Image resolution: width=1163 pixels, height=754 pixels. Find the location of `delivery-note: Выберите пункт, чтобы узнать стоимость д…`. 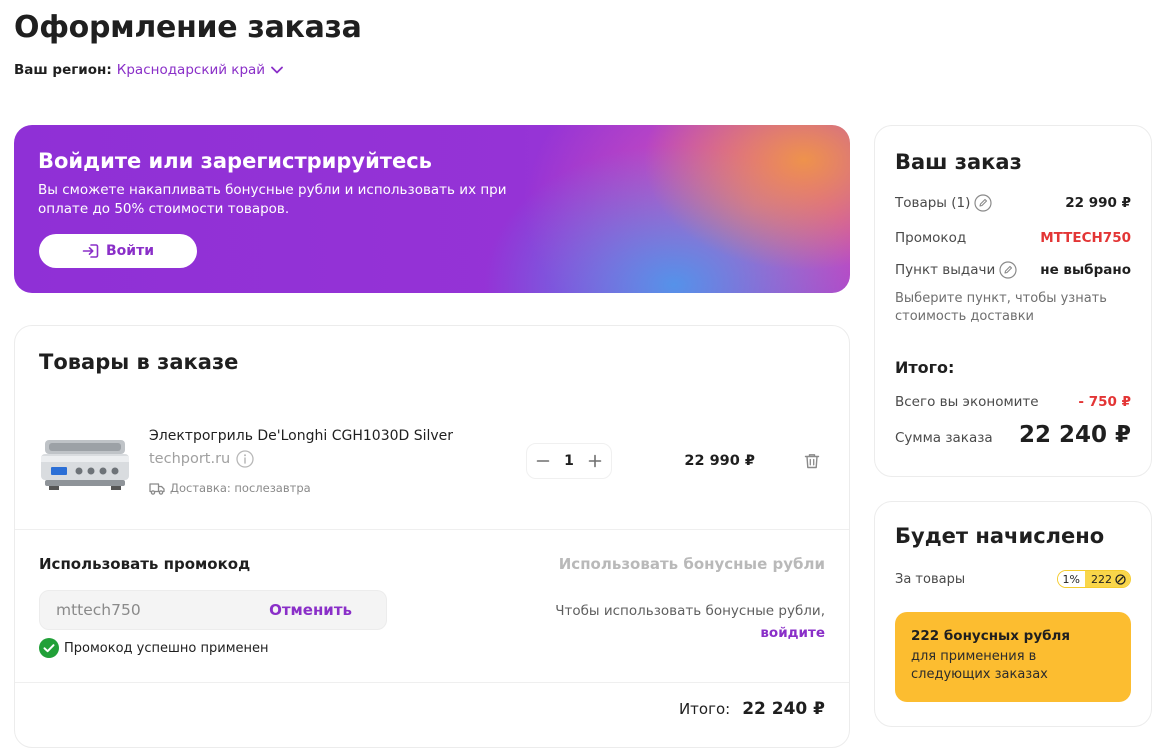

delivery-note: Выберите пункт, чтобы узнать стоимость д… is located at coordinates (1001, 307).